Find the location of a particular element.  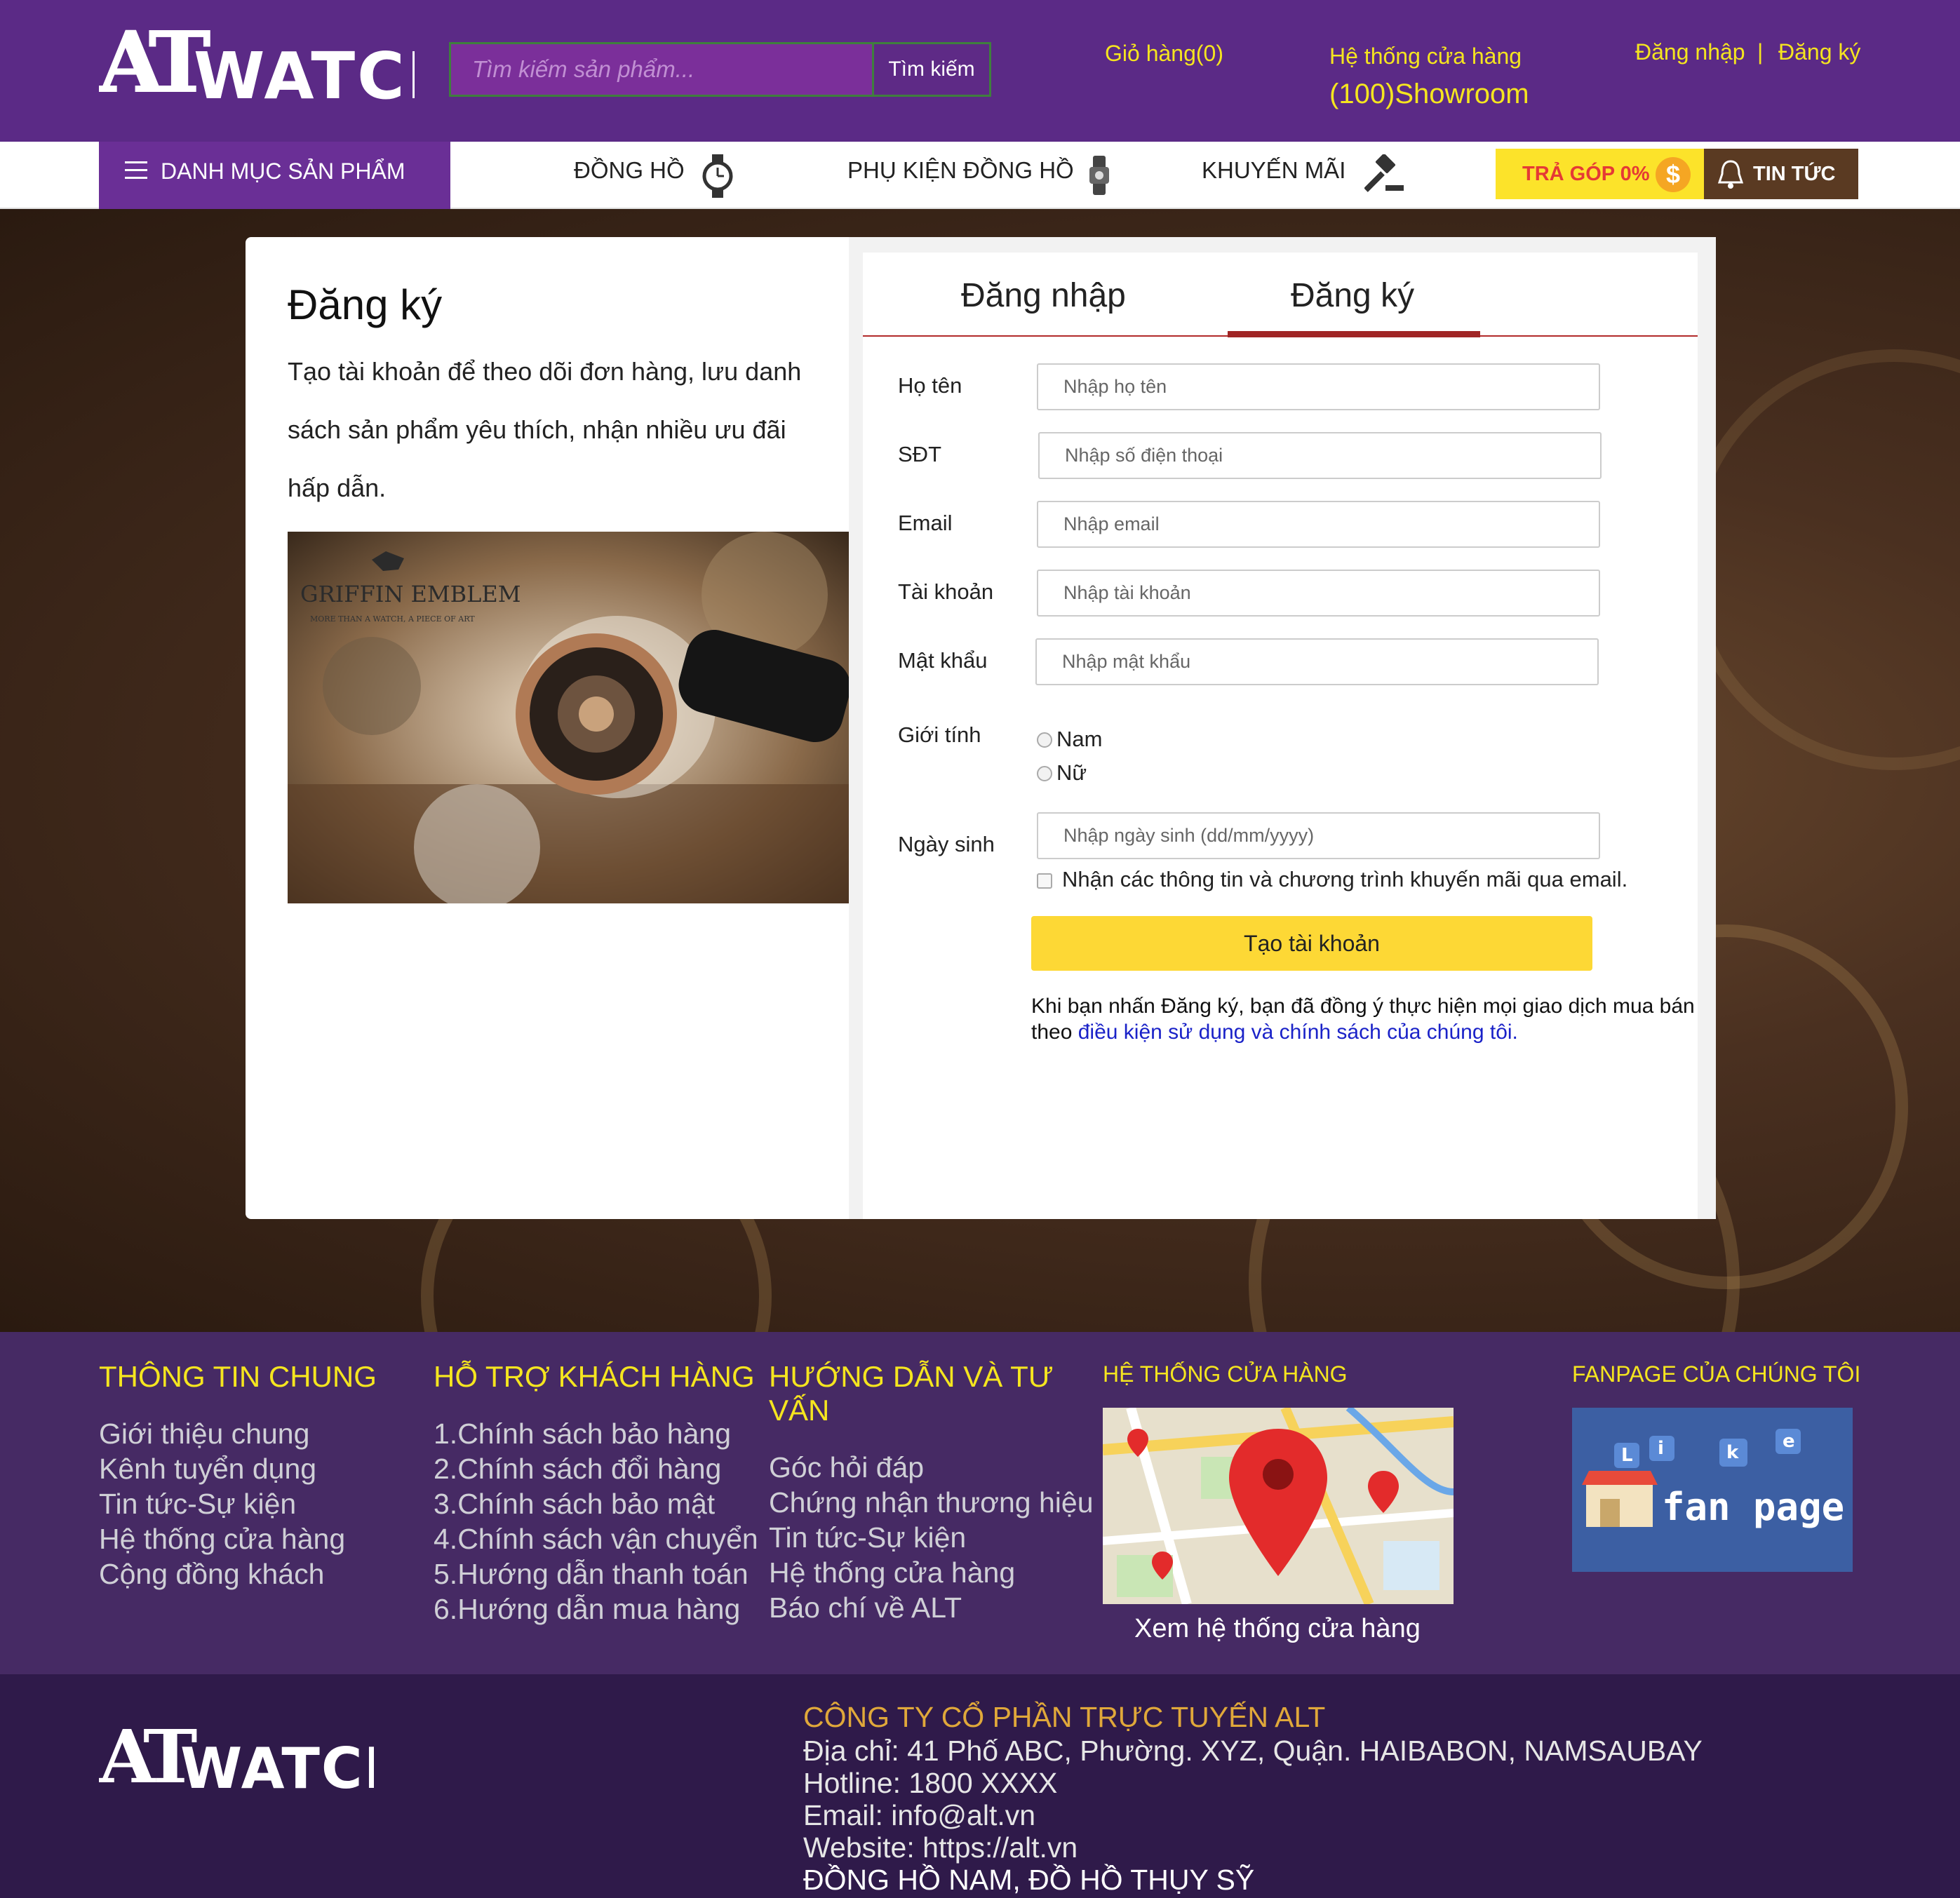

news-label: TIN TỨC is located at coordinates (1794, 174).